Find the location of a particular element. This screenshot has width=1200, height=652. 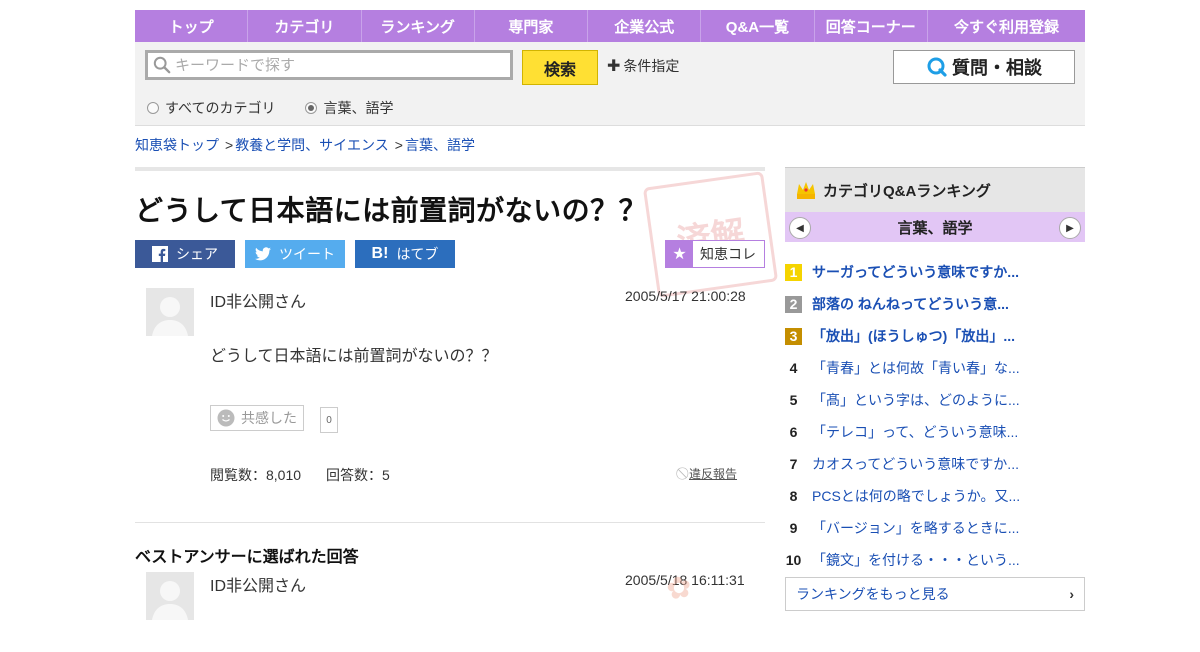

answer-count: 回答数：5 is located at coordinates (358, 475).